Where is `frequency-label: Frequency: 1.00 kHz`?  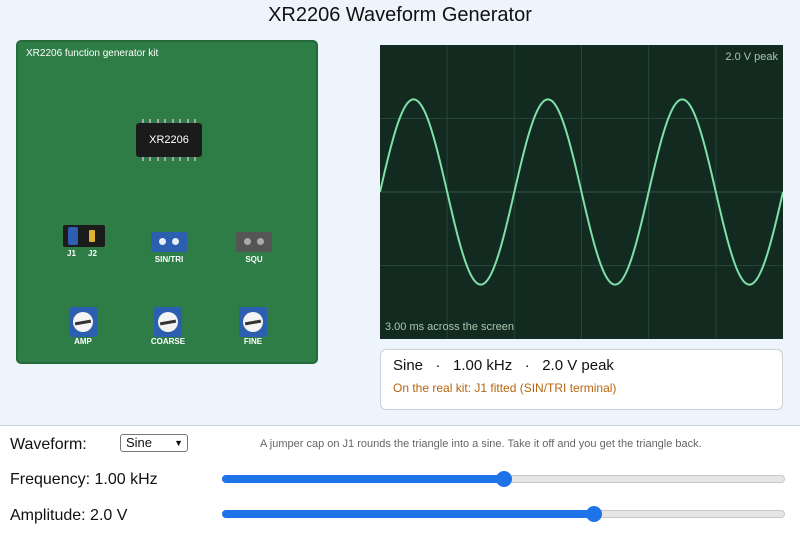
frequency-label: Frequency: 1.00 kHz is located at coordinates (84, 479).